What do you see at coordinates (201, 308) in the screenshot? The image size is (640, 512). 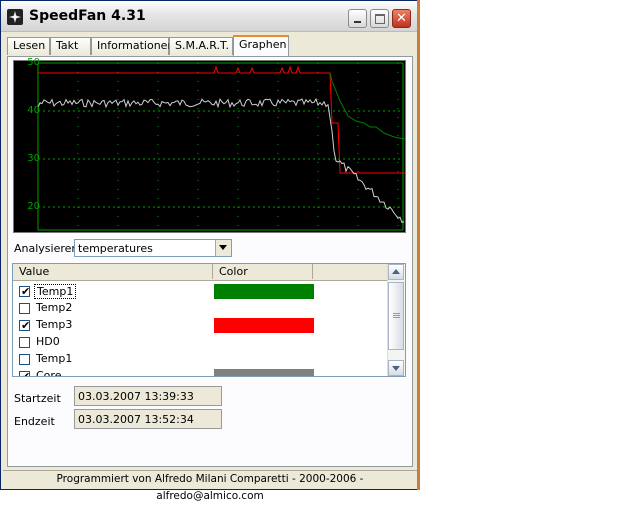 I see `list-item: Temp2` at bounding box center [201, 308].